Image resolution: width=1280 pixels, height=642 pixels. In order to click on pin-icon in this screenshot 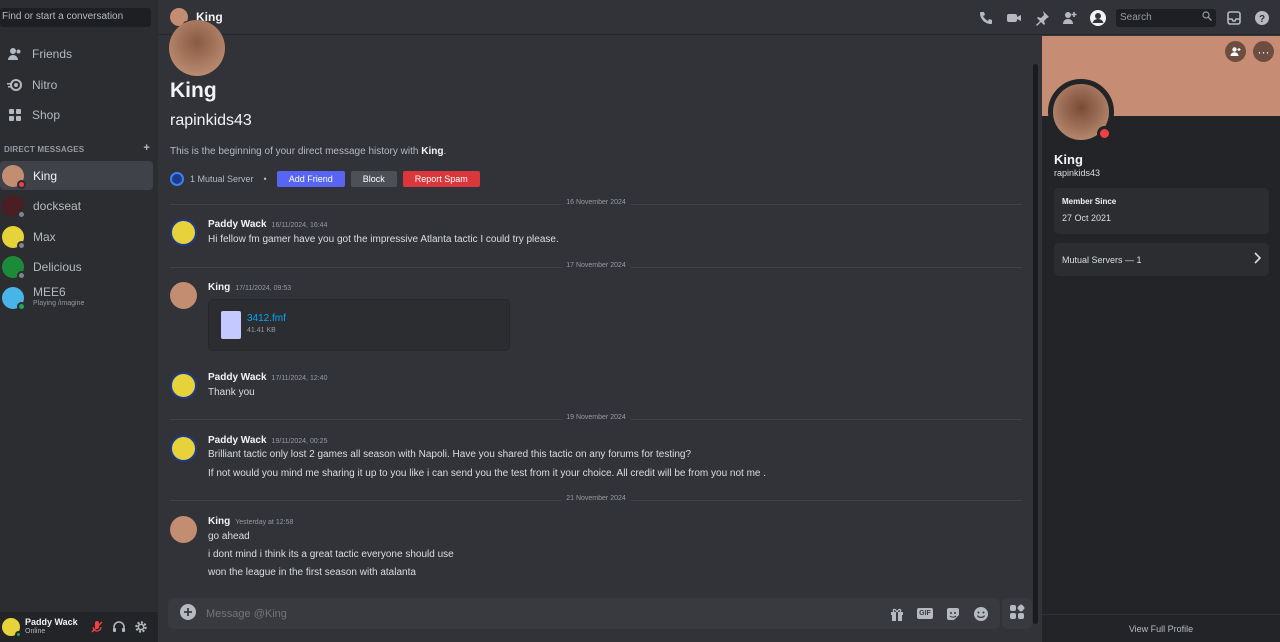, I will do `click(1042, 18)`.